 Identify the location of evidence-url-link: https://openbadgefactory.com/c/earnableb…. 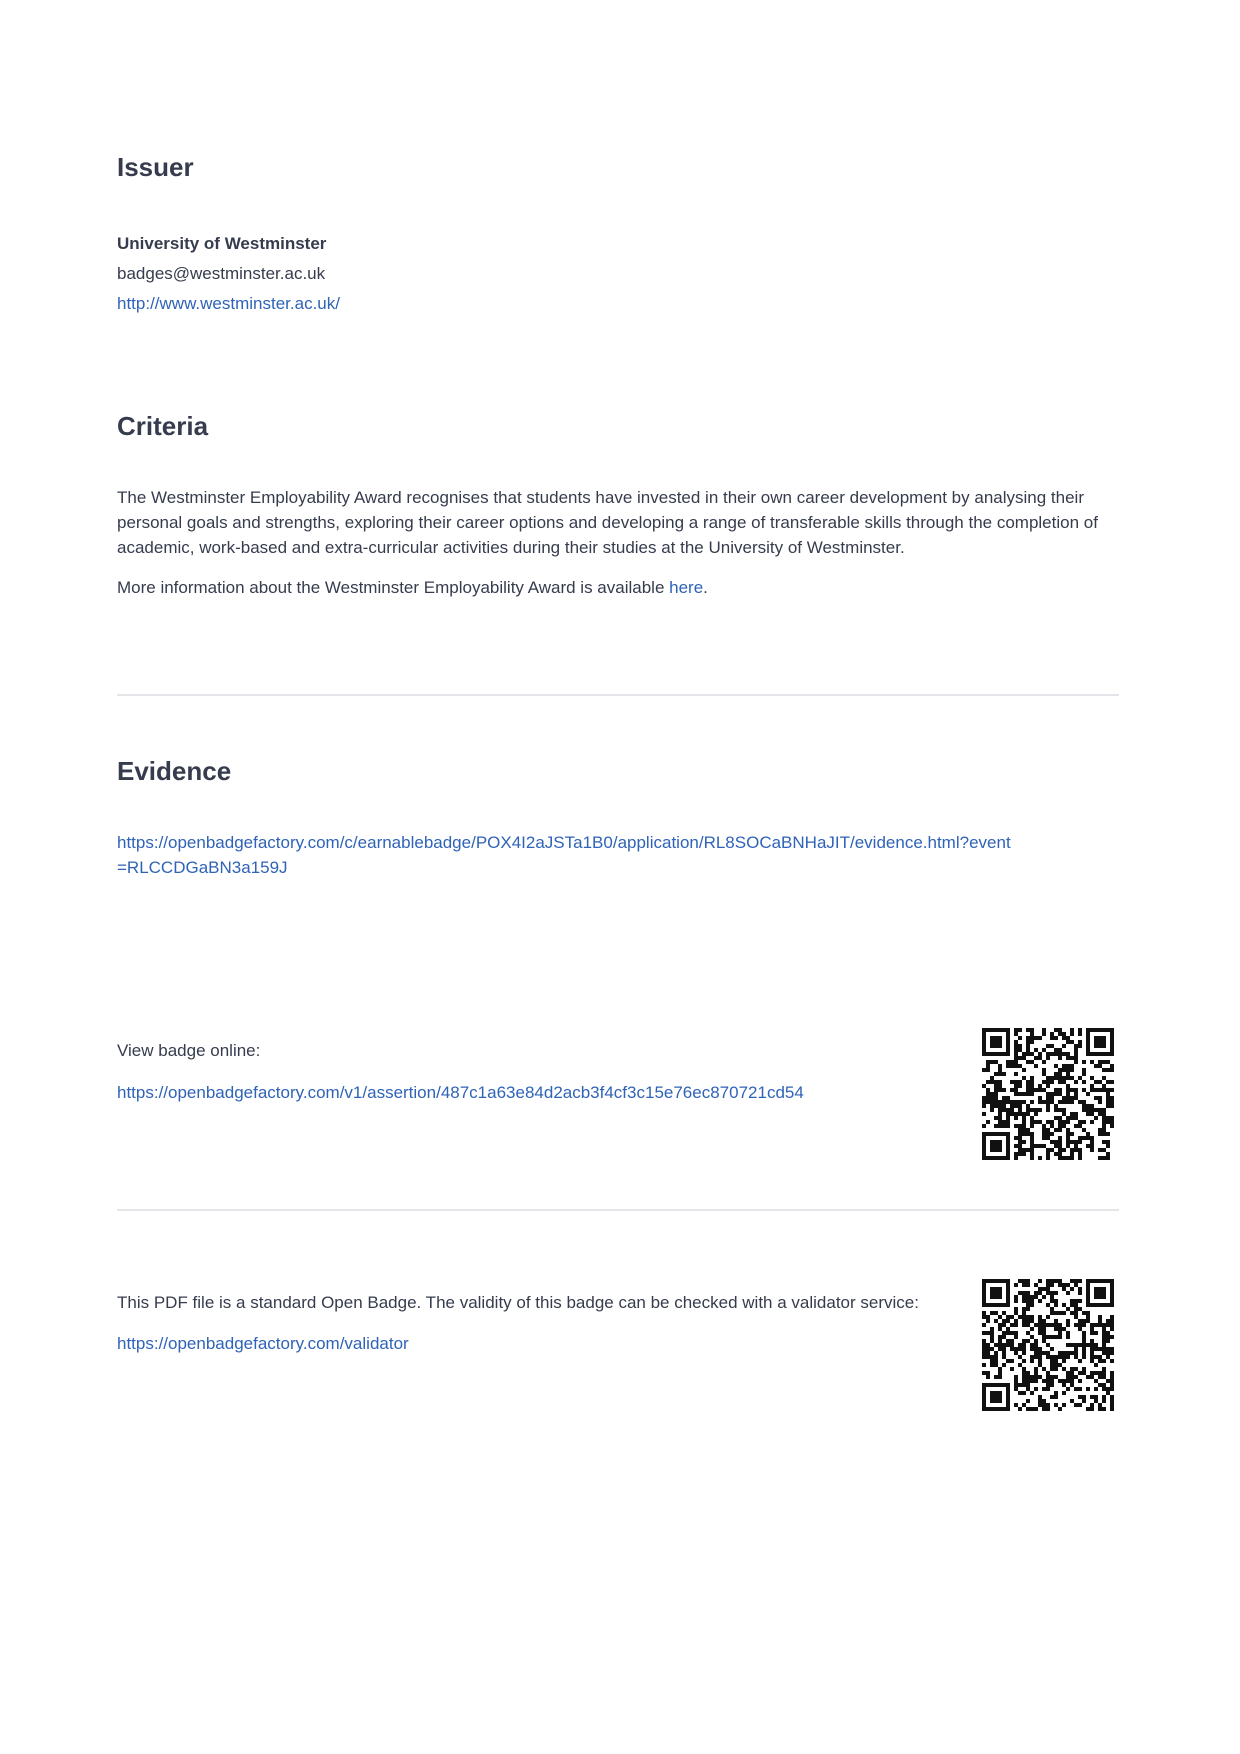
(567, 855).